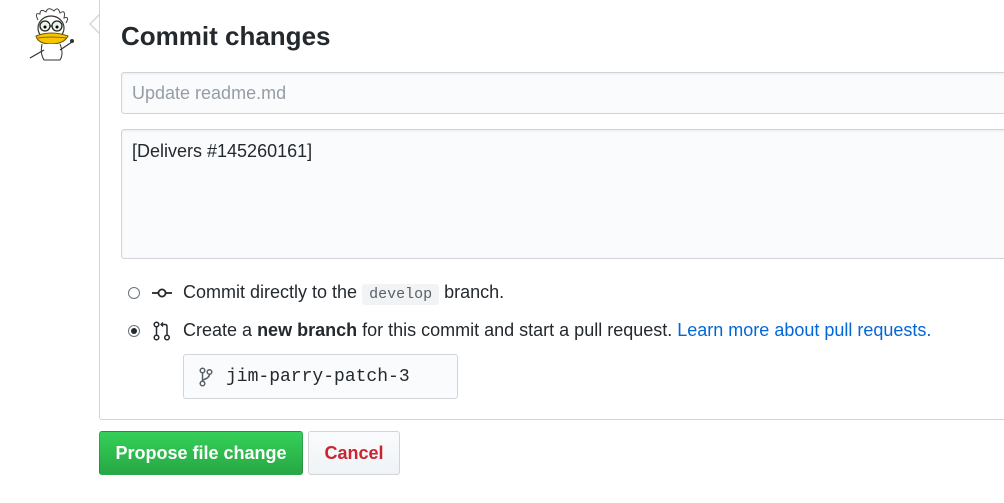 The width and height of the screenshot is (1004, 503). Describe the element at coordinates (226, 36) in the screenshot. I see `commit-form-title: Commit changes` at that location.